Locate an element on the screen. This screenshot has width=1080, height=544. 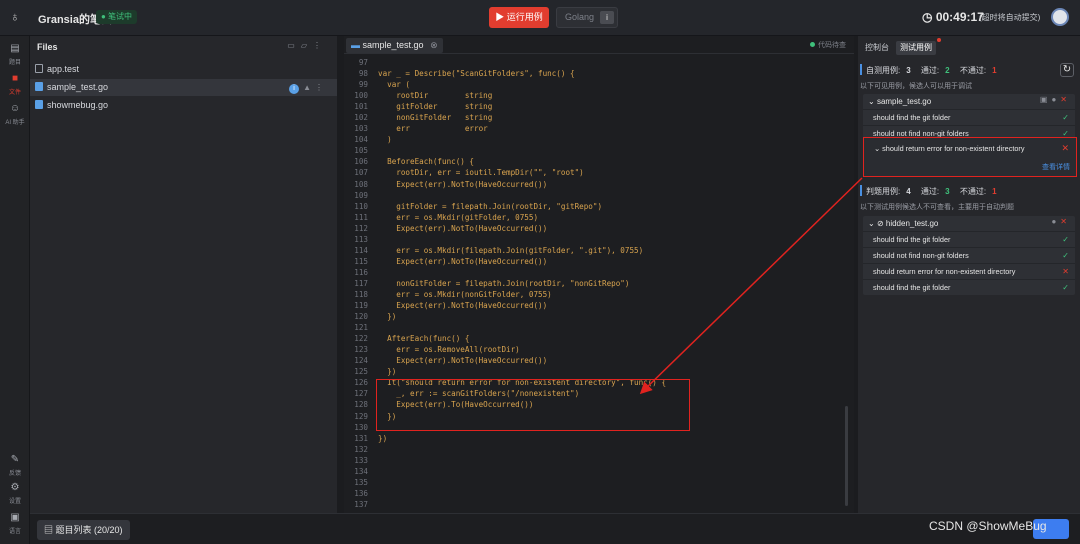
code-text: err error is located at coordinates (433, 129).